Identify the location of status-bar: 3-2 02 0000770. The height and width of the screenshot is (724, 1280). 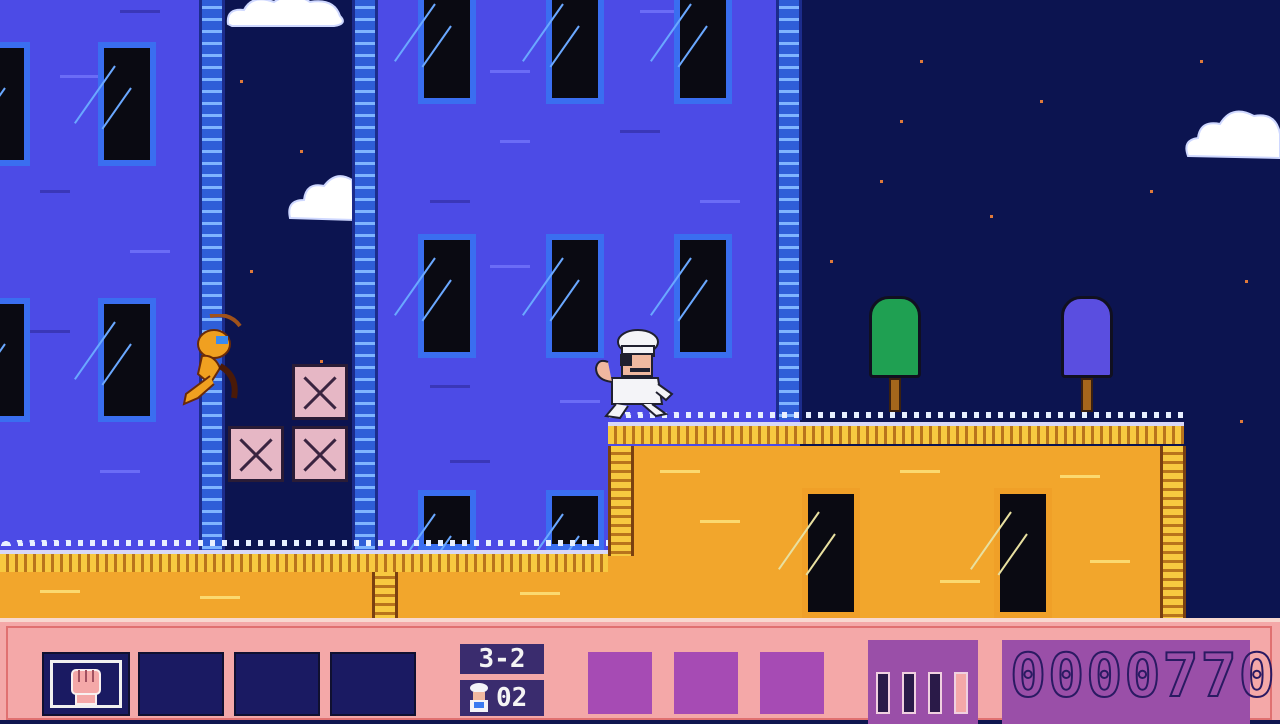
(640, 671).